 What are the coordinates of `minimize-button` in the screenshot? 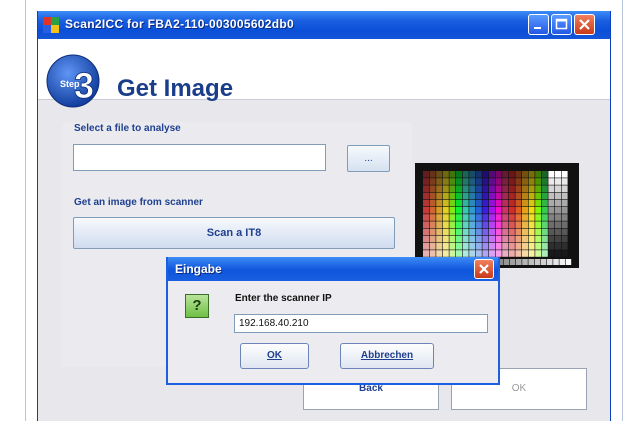 It's located at (538, 24).